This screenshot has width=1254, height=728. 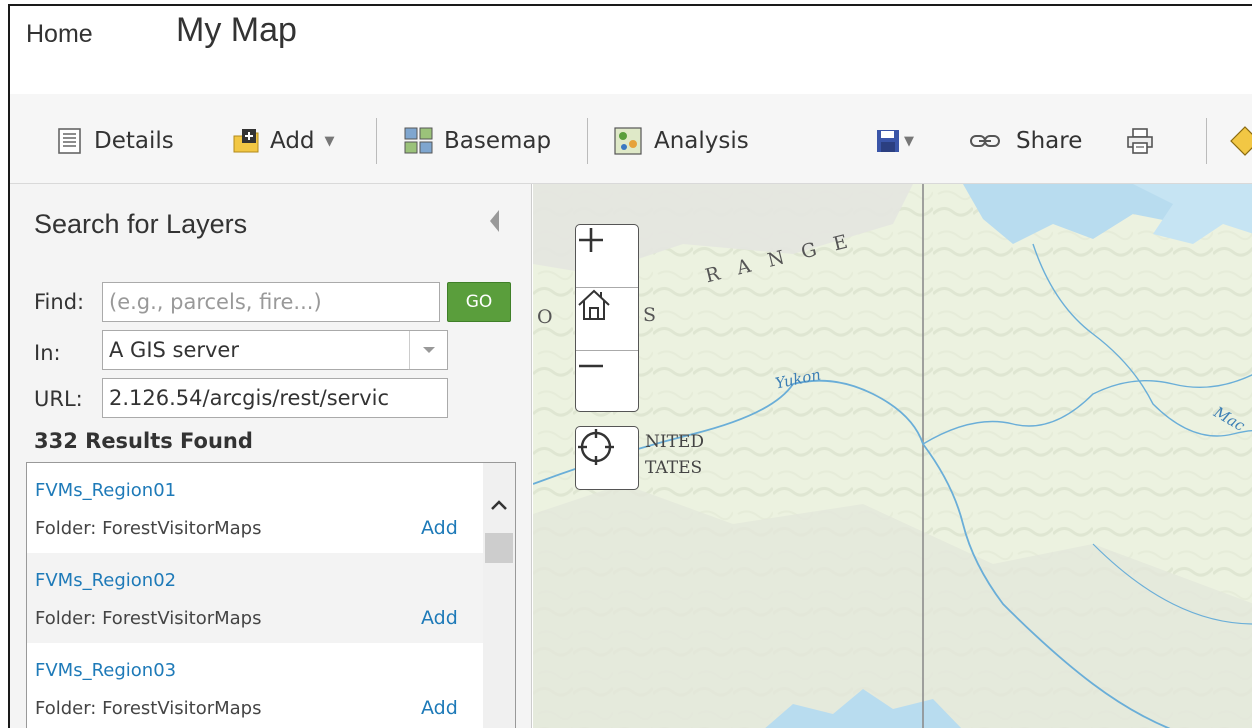 What do you see at coordinates (628, 141) in the screenshot?
I see `analysis-icon` at bounding box center [628, 141].